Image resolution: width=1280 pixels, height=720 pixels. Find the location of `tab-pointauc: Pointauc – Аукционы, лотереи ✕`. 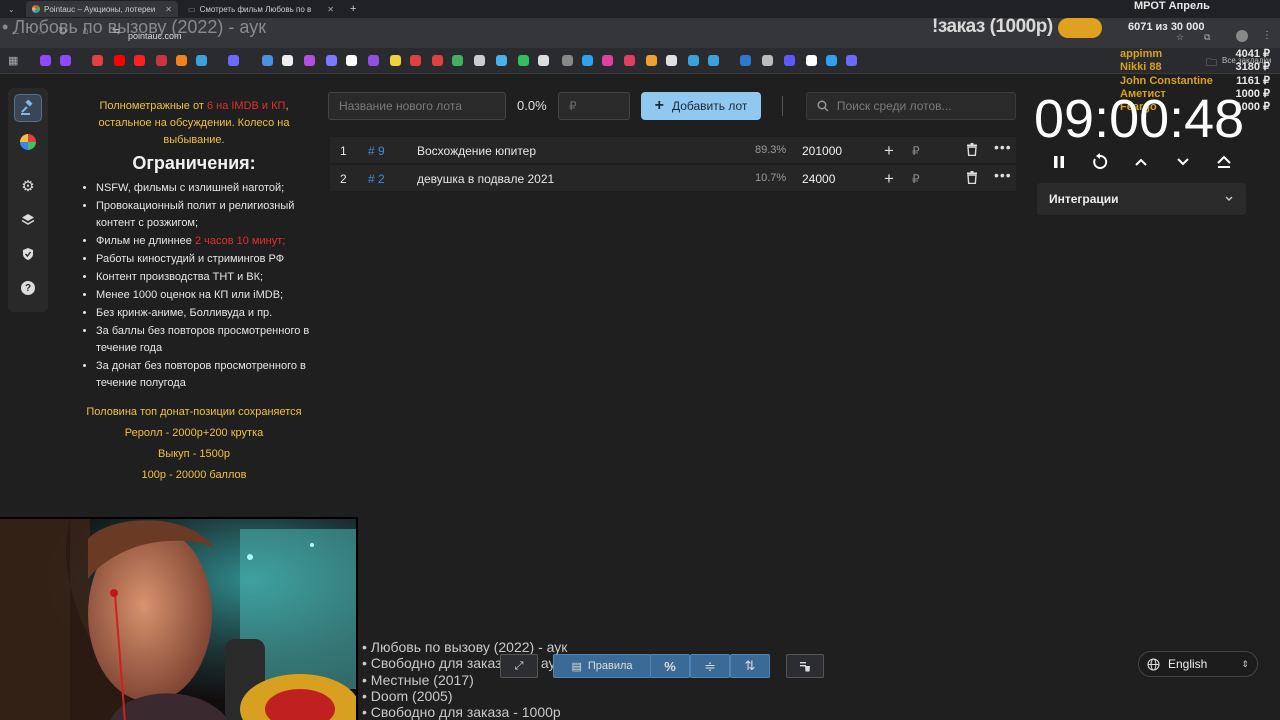

tab-pointauc: Pointauc – Аукционы, лотереи ✕ is located at coordinates (102, 9).